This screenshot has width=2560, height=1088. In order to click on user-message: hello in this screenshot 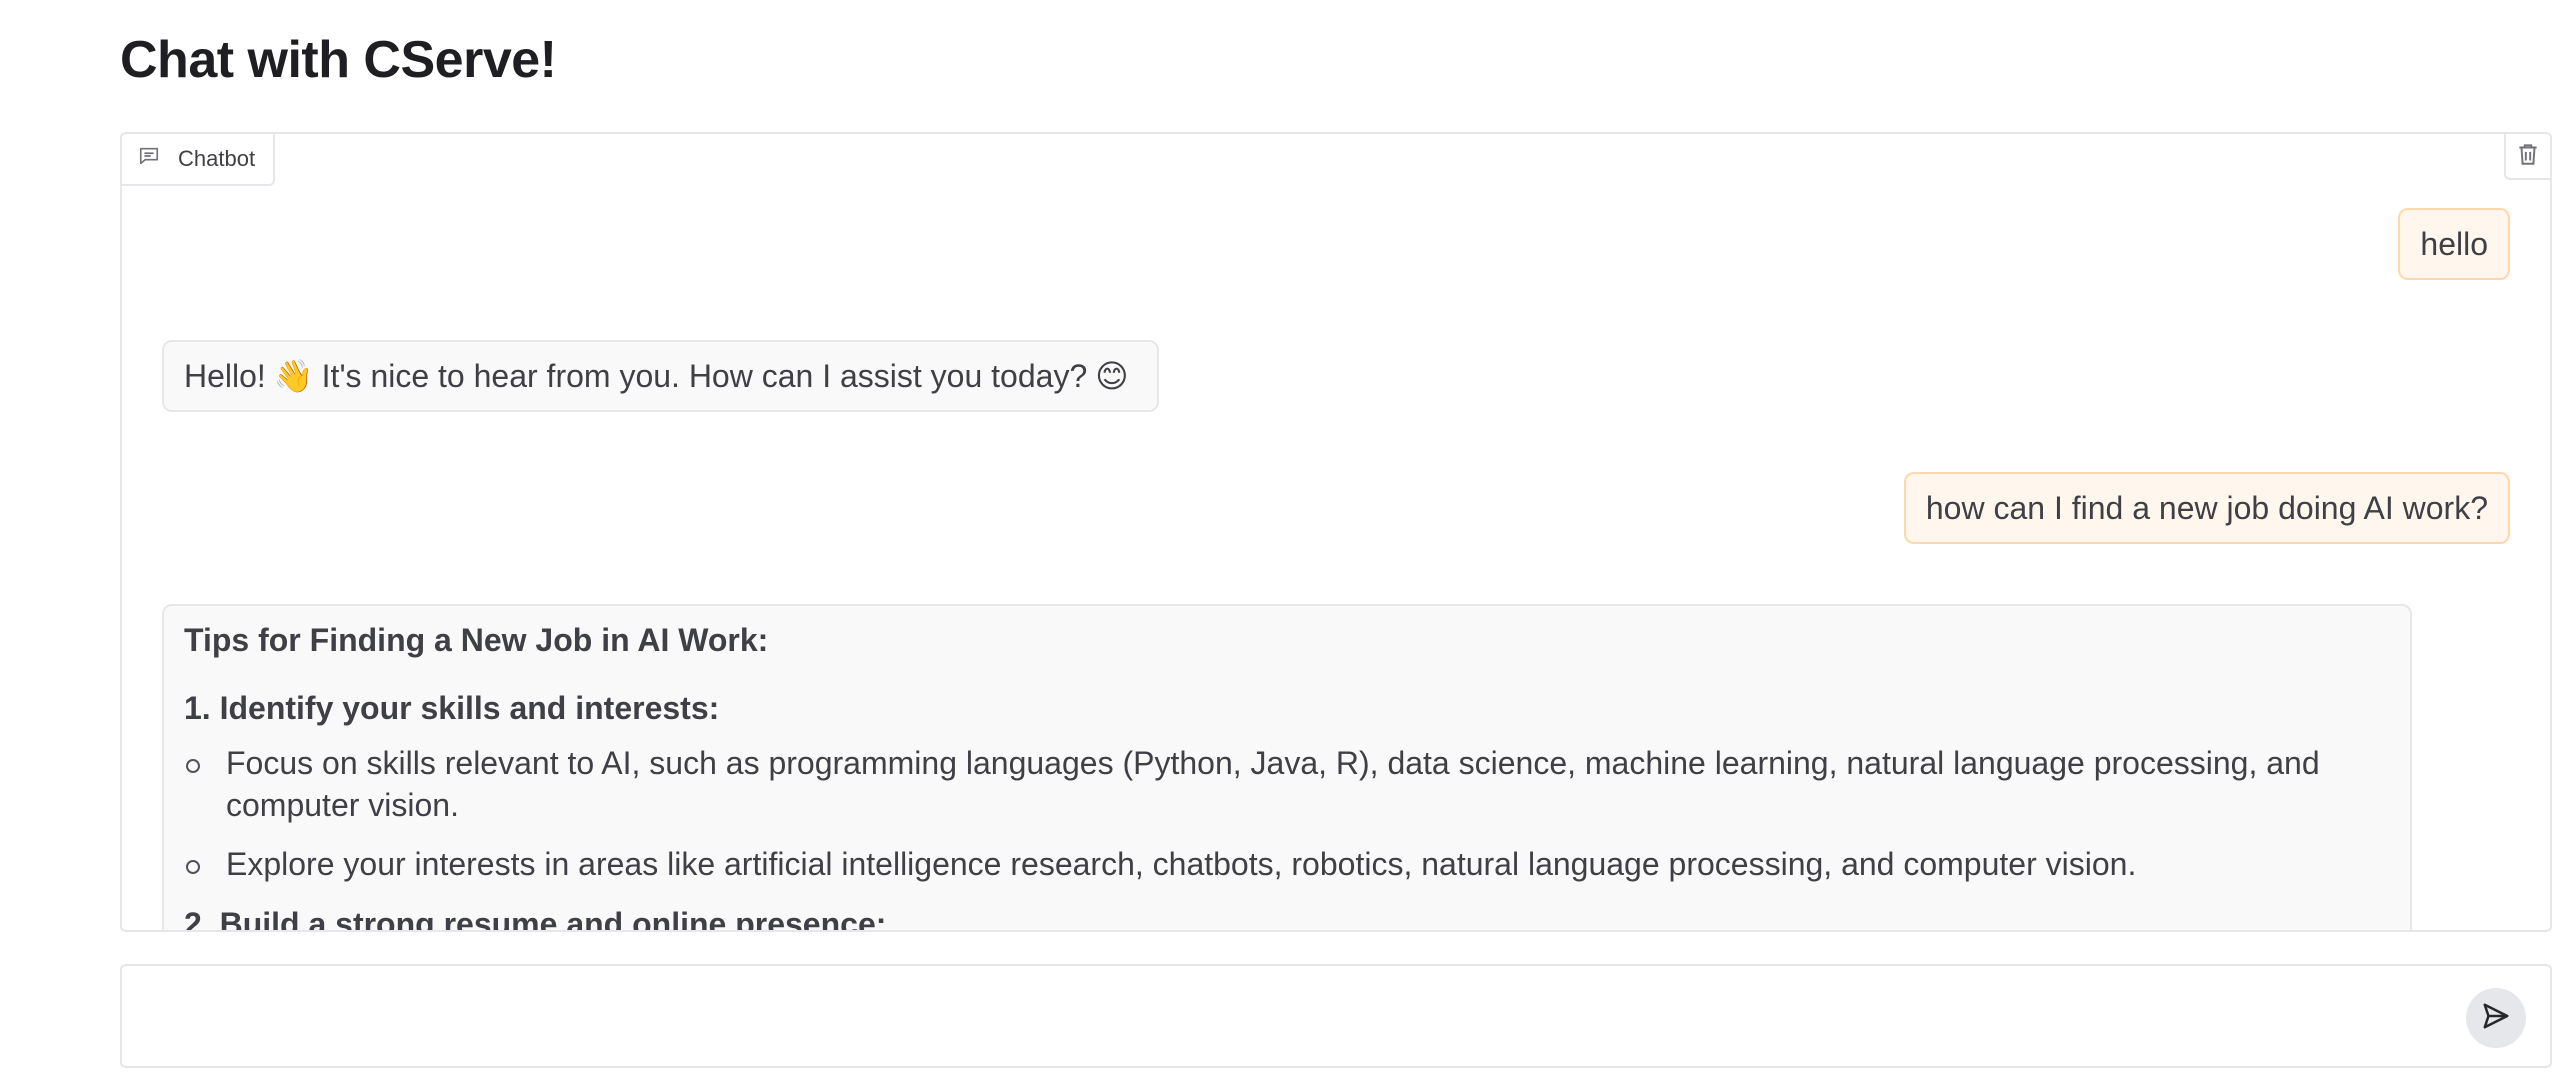, I will do `click(2454, 244)`.